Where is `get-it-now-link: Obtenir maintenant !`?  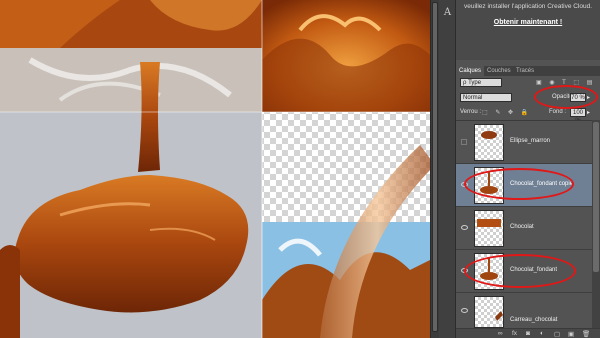
get-it-now-link: Obtenir maintenant ! is located at coordinates (528, 23).